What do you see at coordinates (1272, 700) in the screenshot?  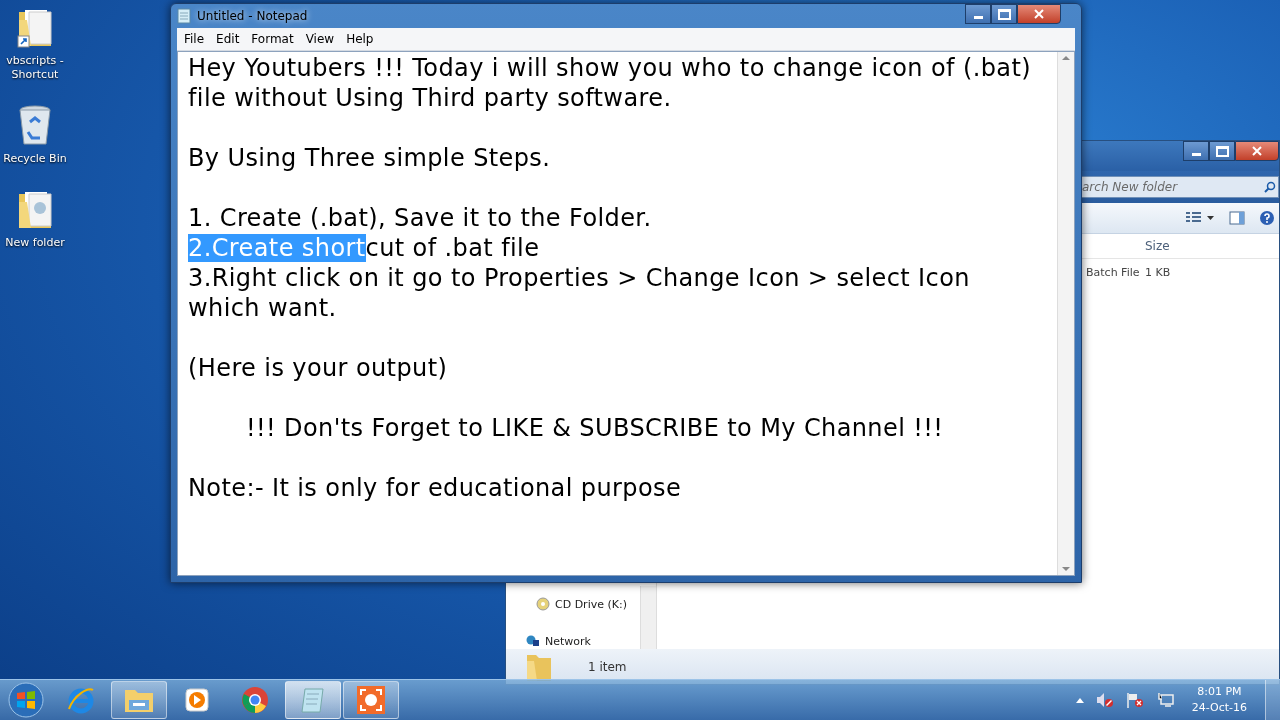 I see `show-desktop-button` at bounding box center [1272, 700].